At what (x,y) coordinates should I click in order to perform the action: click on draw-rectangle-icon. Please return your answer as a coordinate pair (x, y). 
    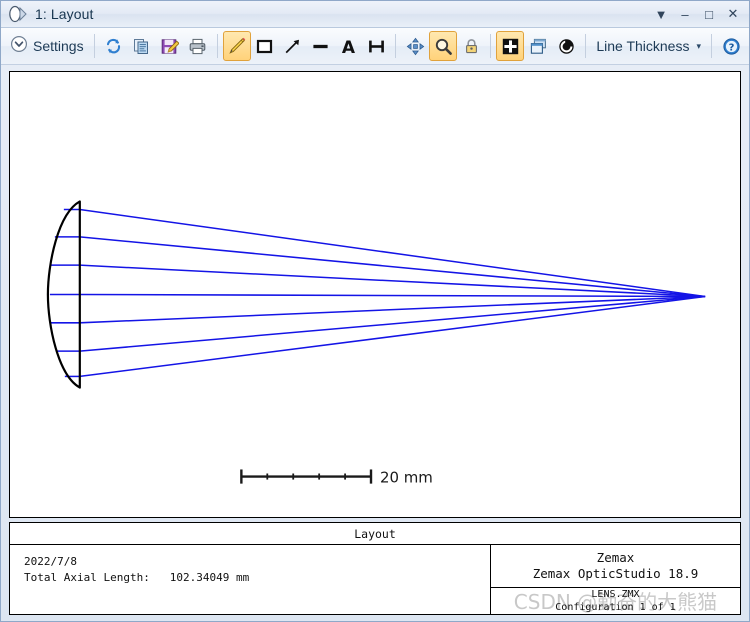
    Looking at the image, I should click on (265, 46).